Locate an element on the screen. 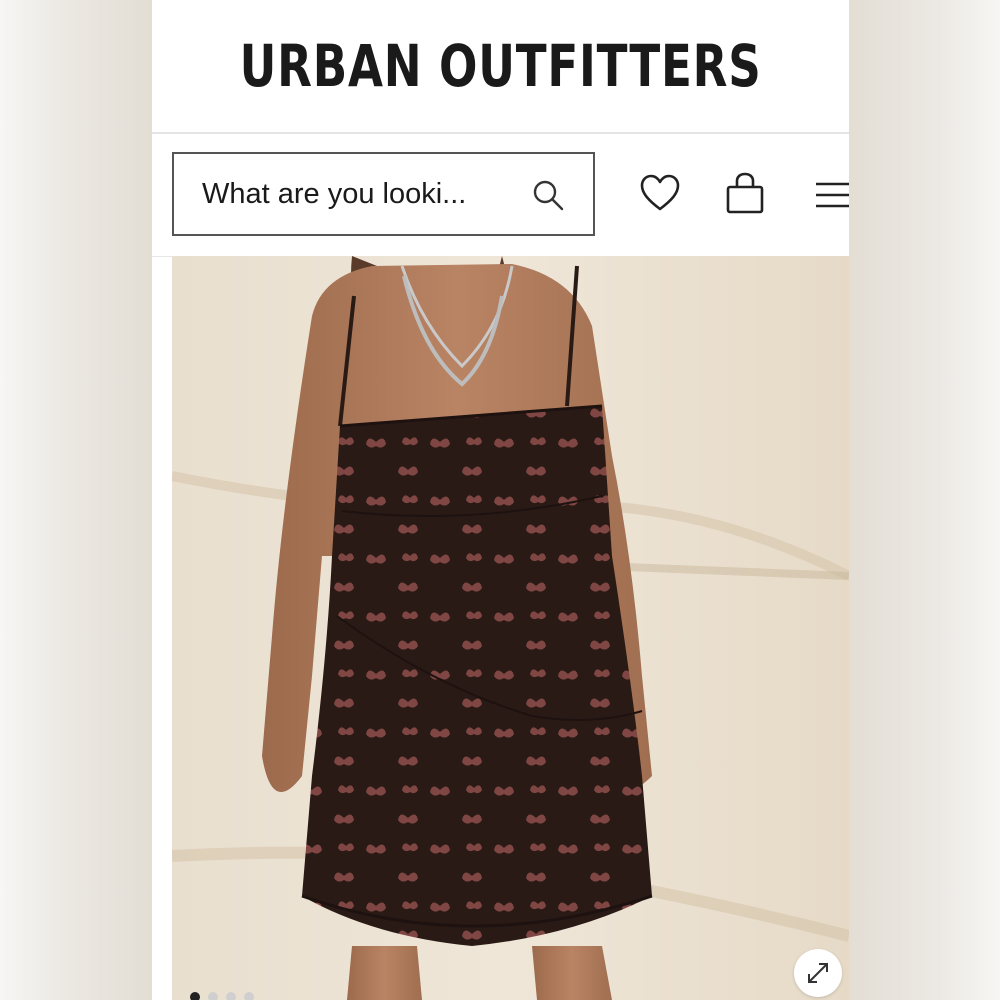 This screenshot has height=1000, width=1000. site-header: URBAN OUTFITTERS is located at coordinates (500, 67).